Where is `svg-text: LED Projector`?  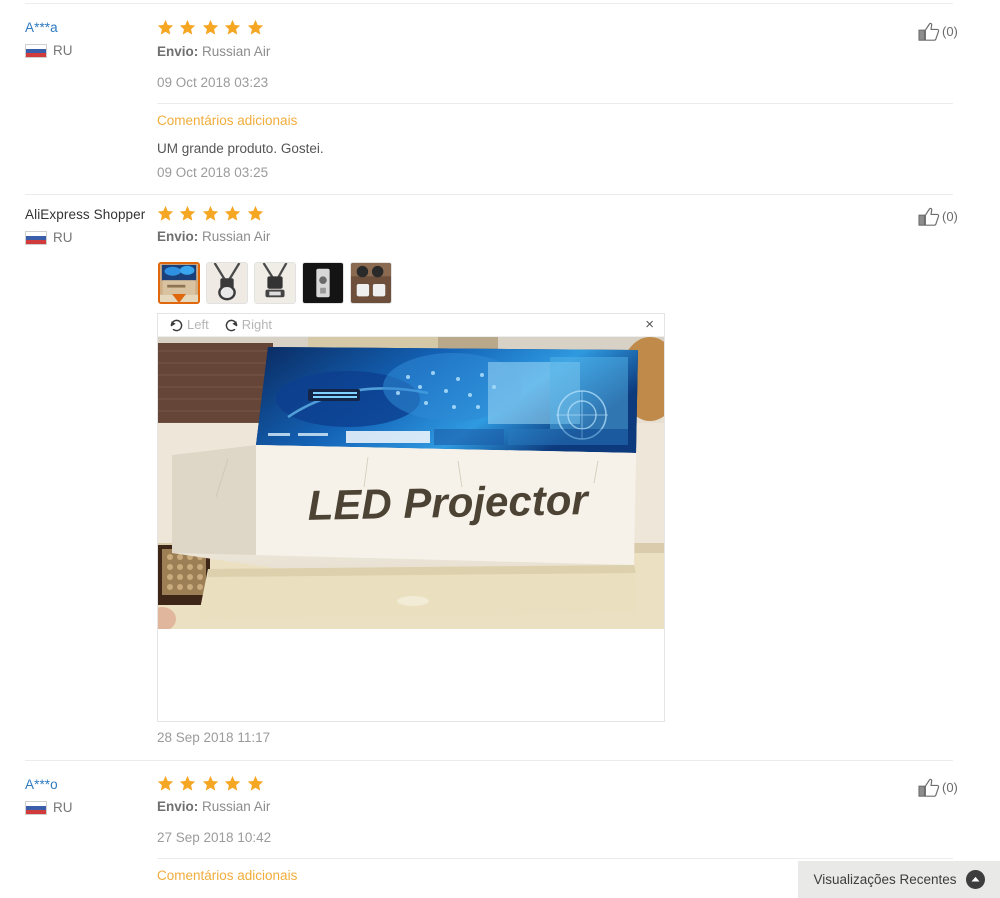 svg-text: LED Projector is located at coordinates (449, 502).